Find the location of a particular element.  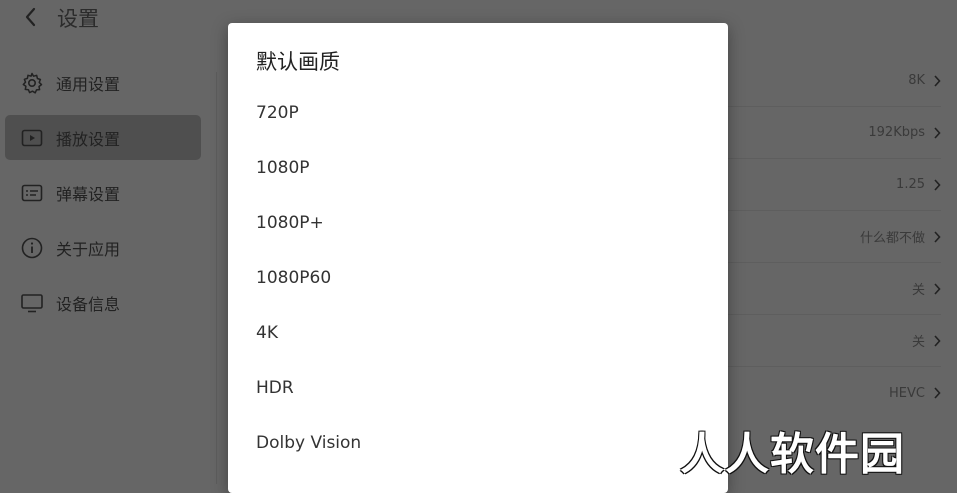

quality-option: 1080P60 is located at coordinates (478, 277).